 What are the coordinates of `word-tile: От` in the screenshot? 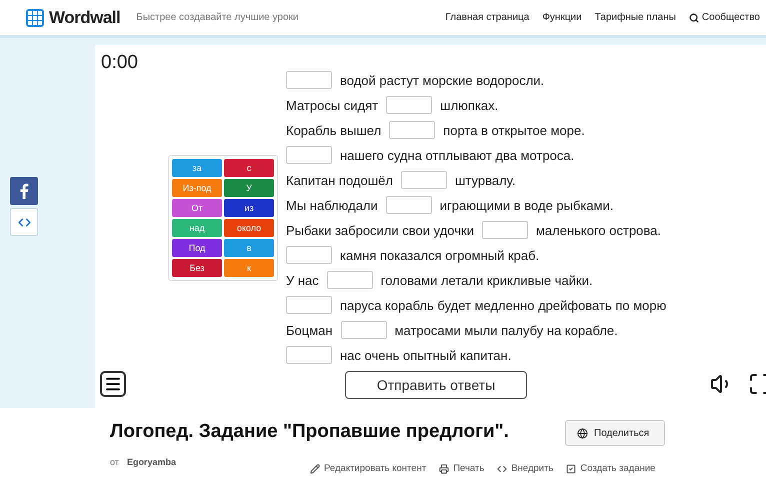 It's located at (197, 207).